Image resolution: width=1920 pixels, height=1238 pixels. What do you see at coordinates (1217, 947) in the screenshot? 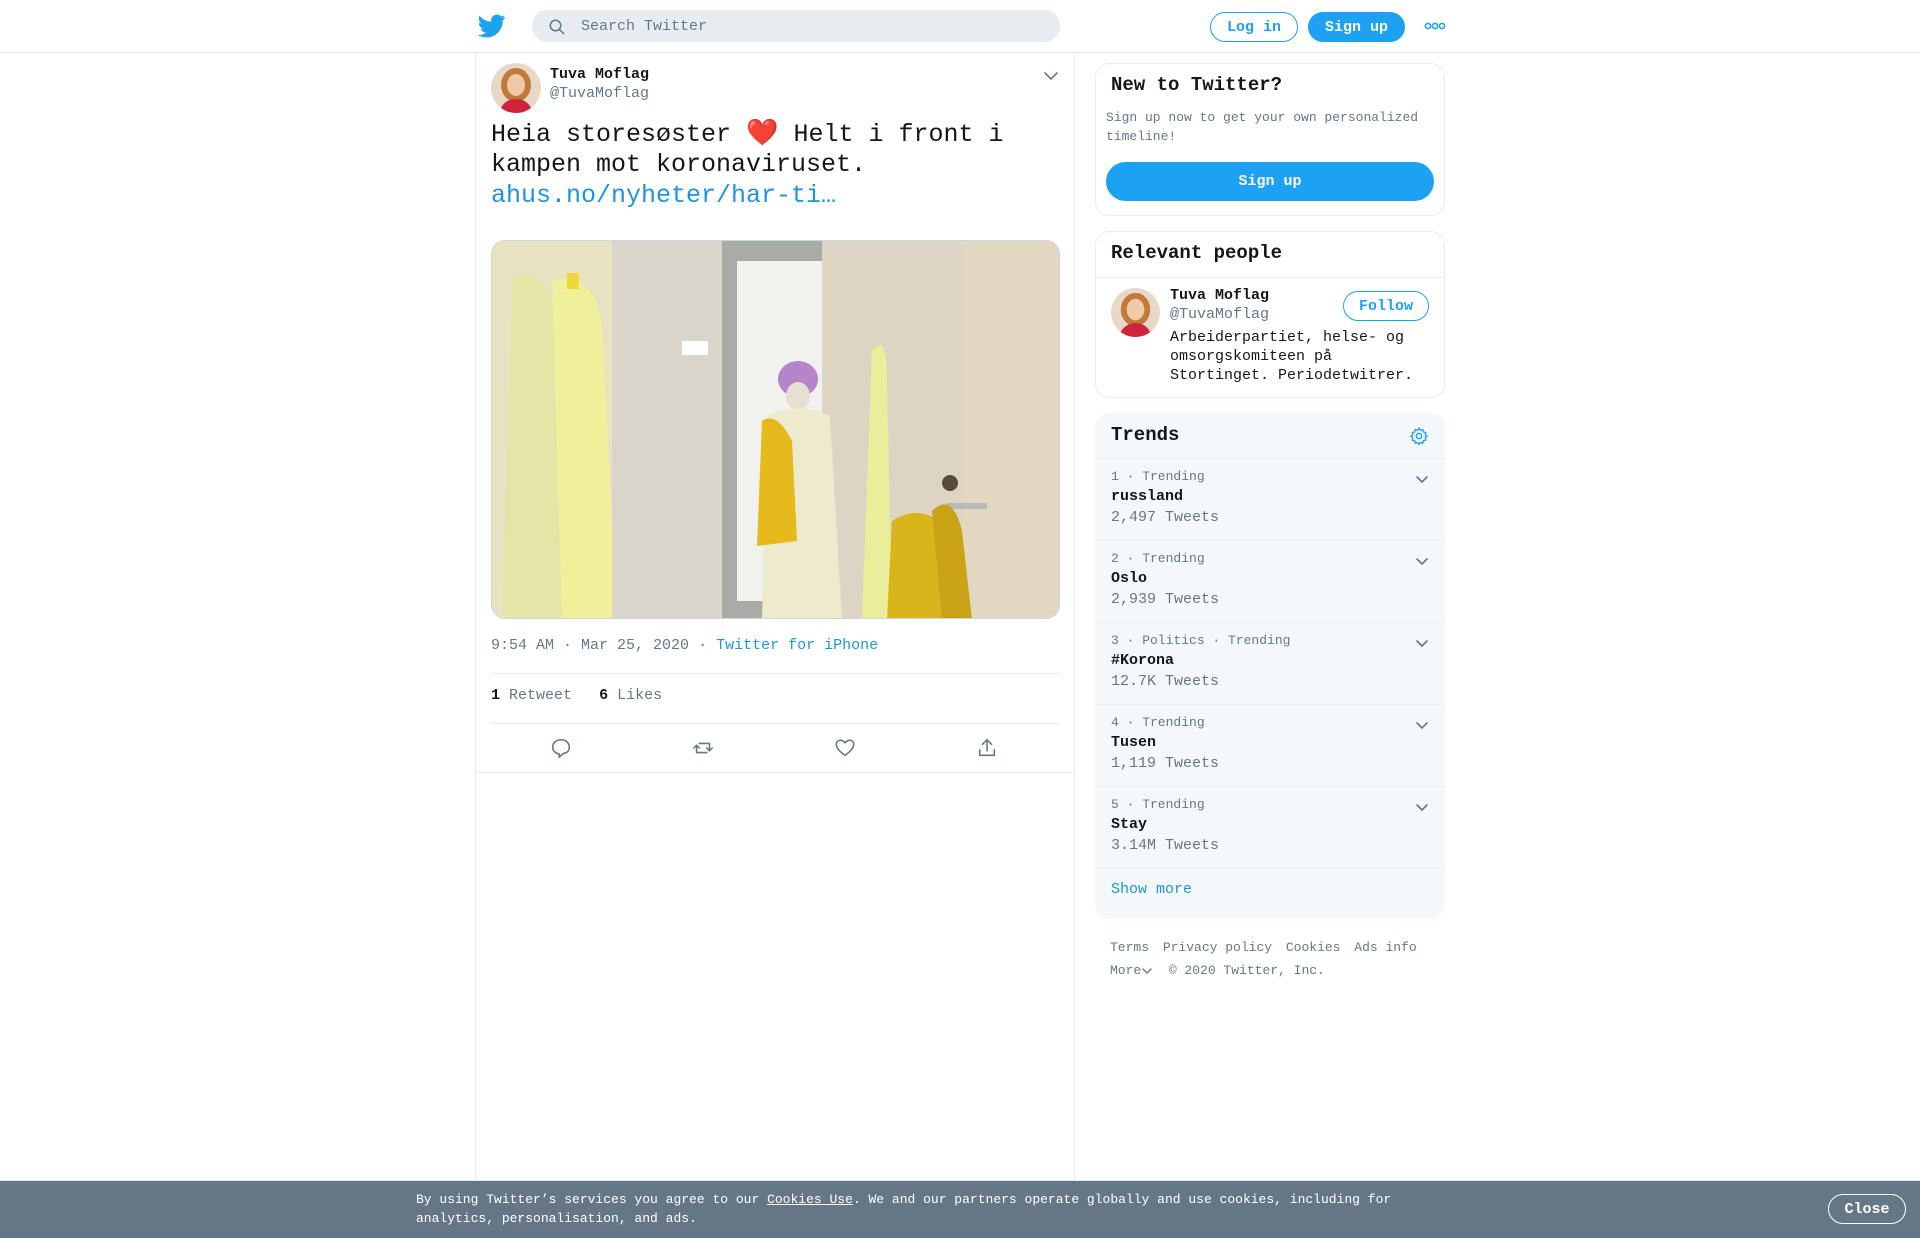
I see `privacy-link: Privacy policy` at bounding box center [1217, 947].